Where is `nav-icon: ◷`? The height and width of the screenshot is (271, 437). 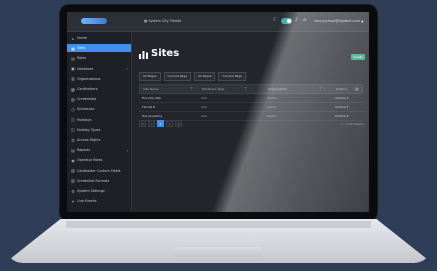
nav-icon: ◷ is located at coordinates (73, 109).